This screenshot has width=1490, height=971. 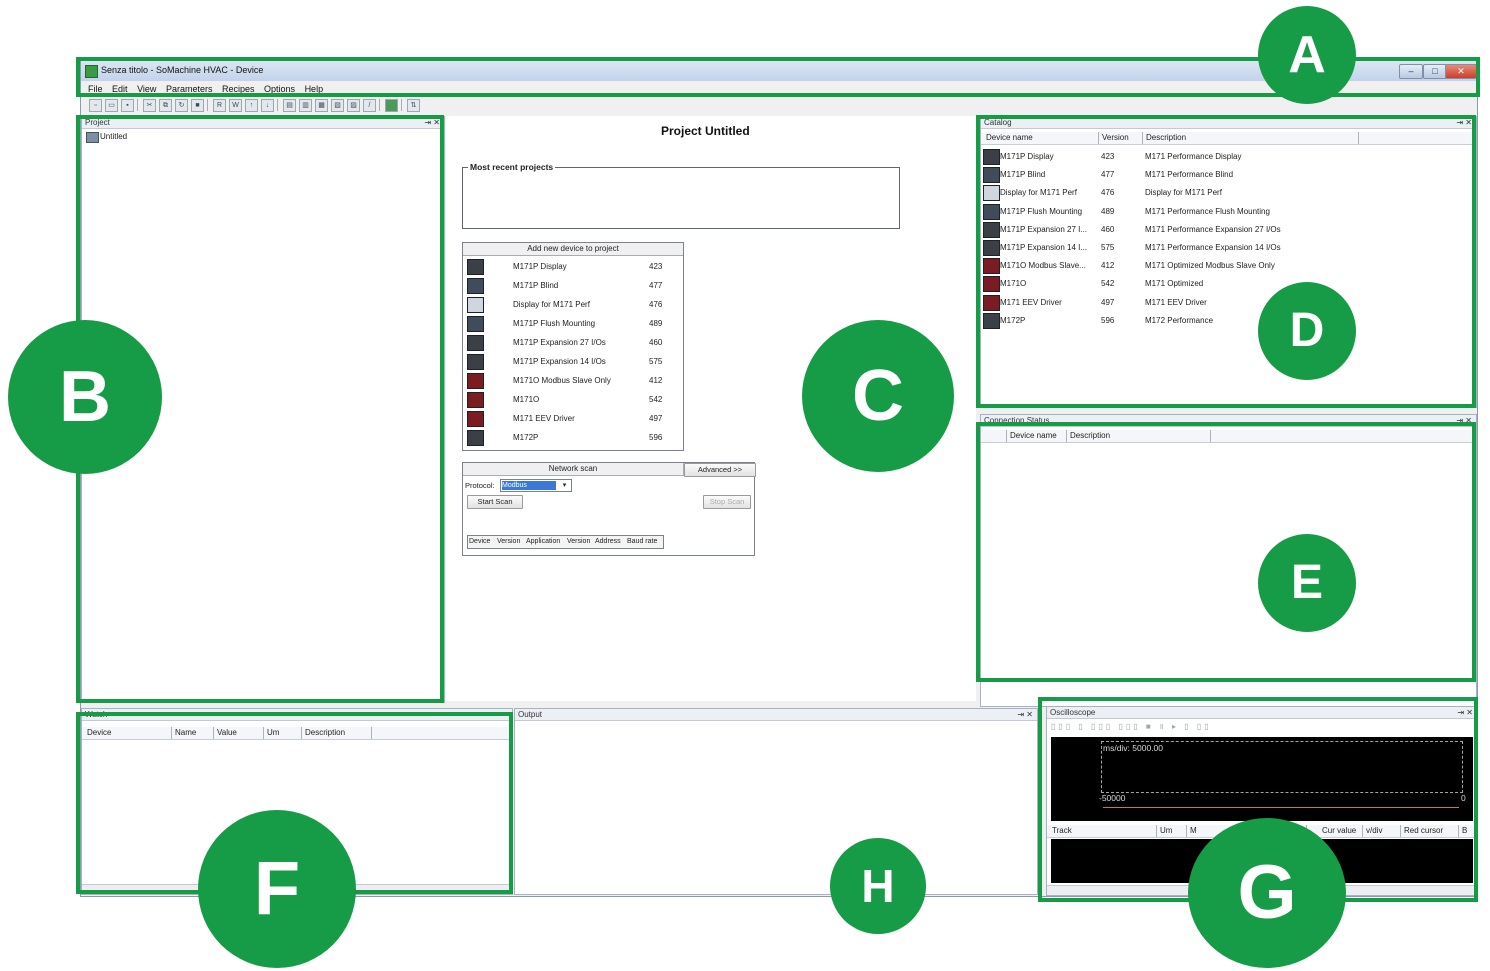 I want to click on chart-icon: ▧, so click(x=337, y=105).